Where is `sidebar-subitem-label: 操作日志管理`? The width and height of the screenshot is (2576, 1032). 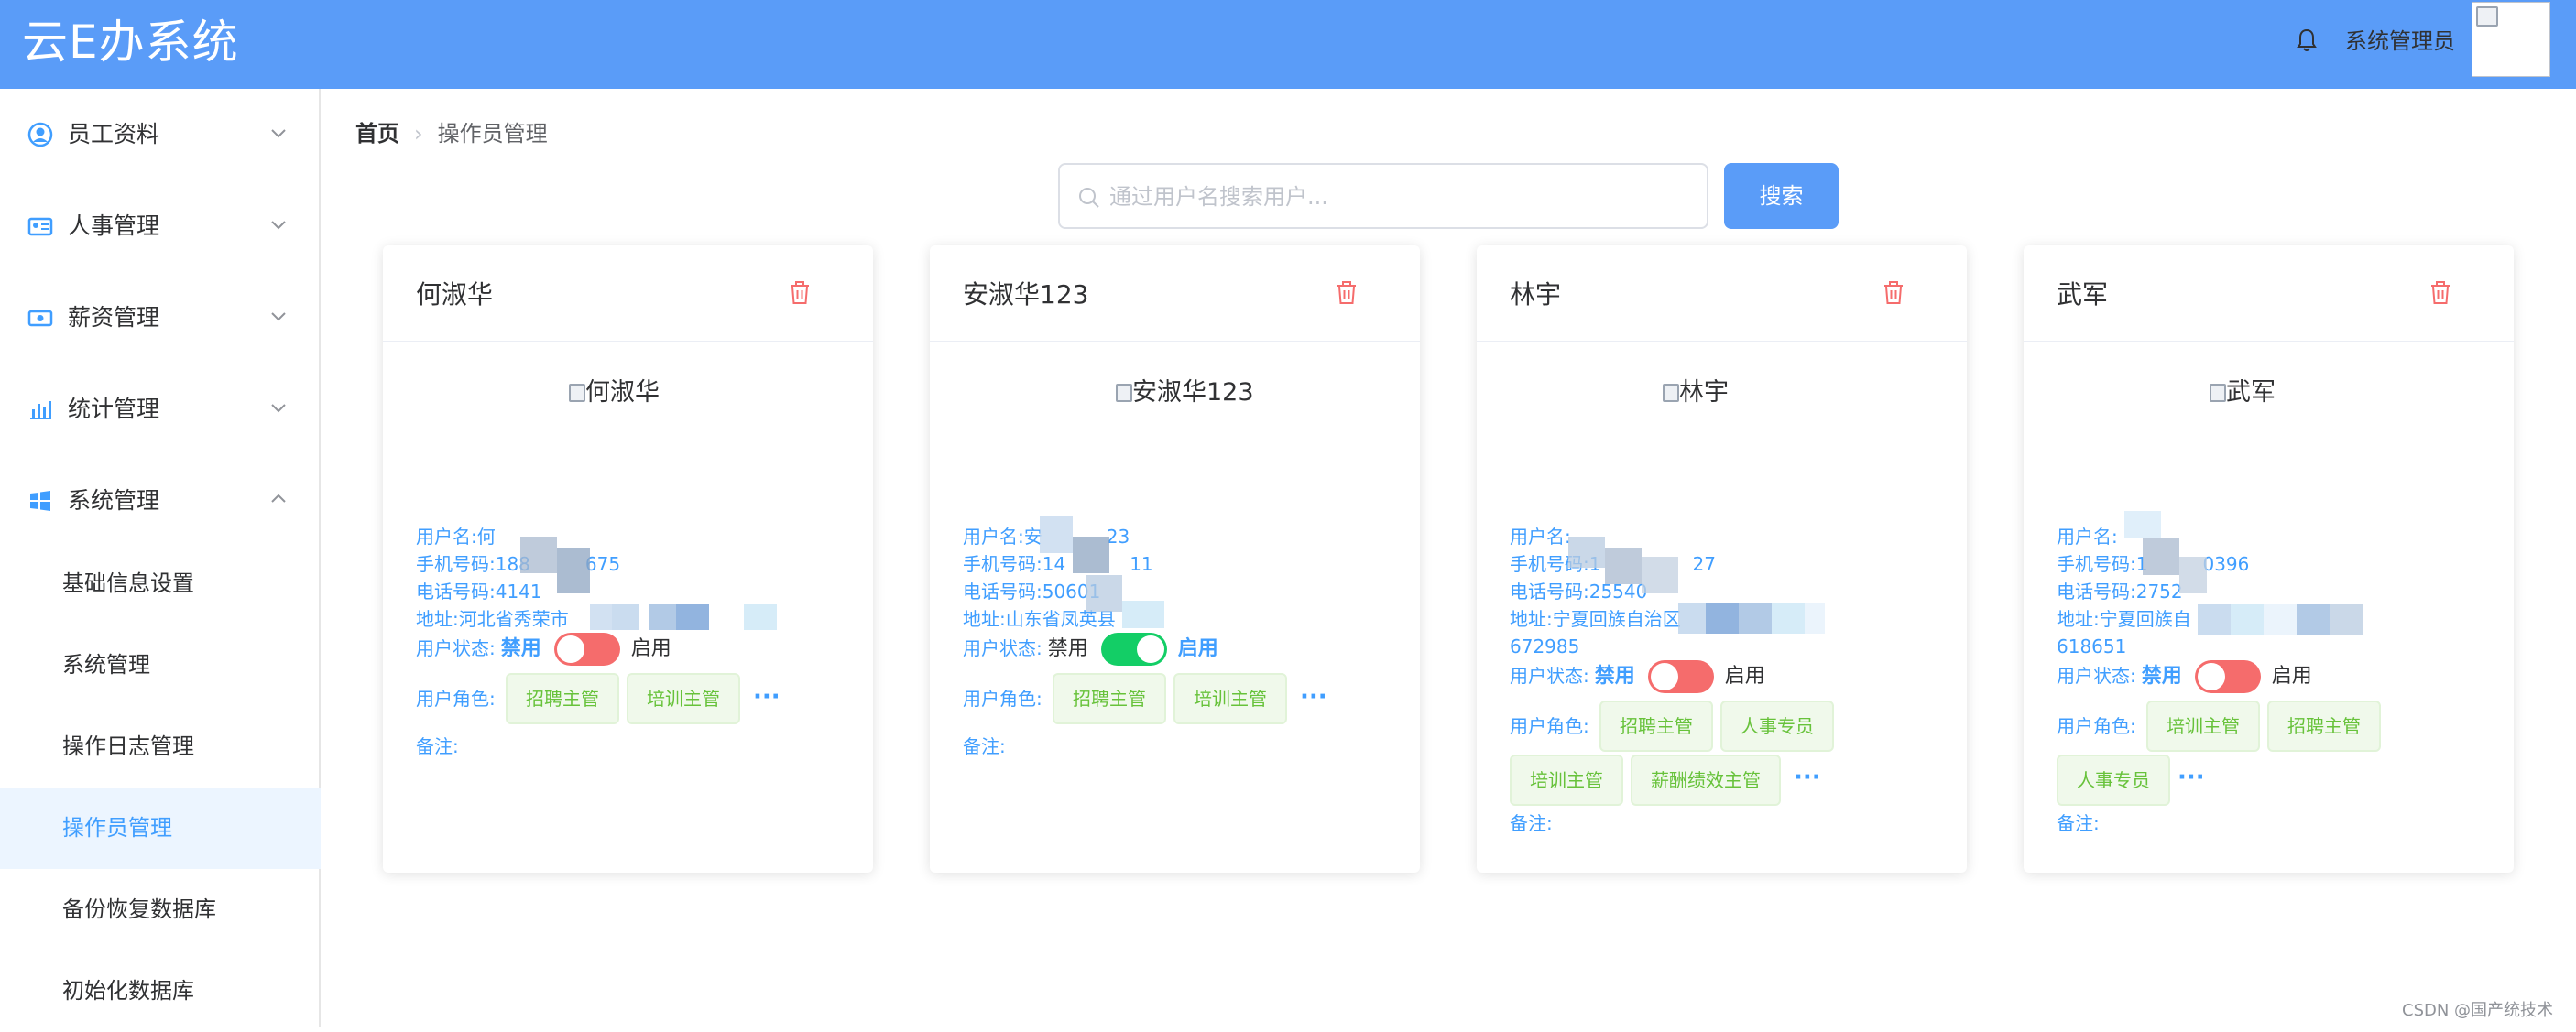 sidebar-subitem-label: 操作日志管理 is located at coordinates (128, 746).